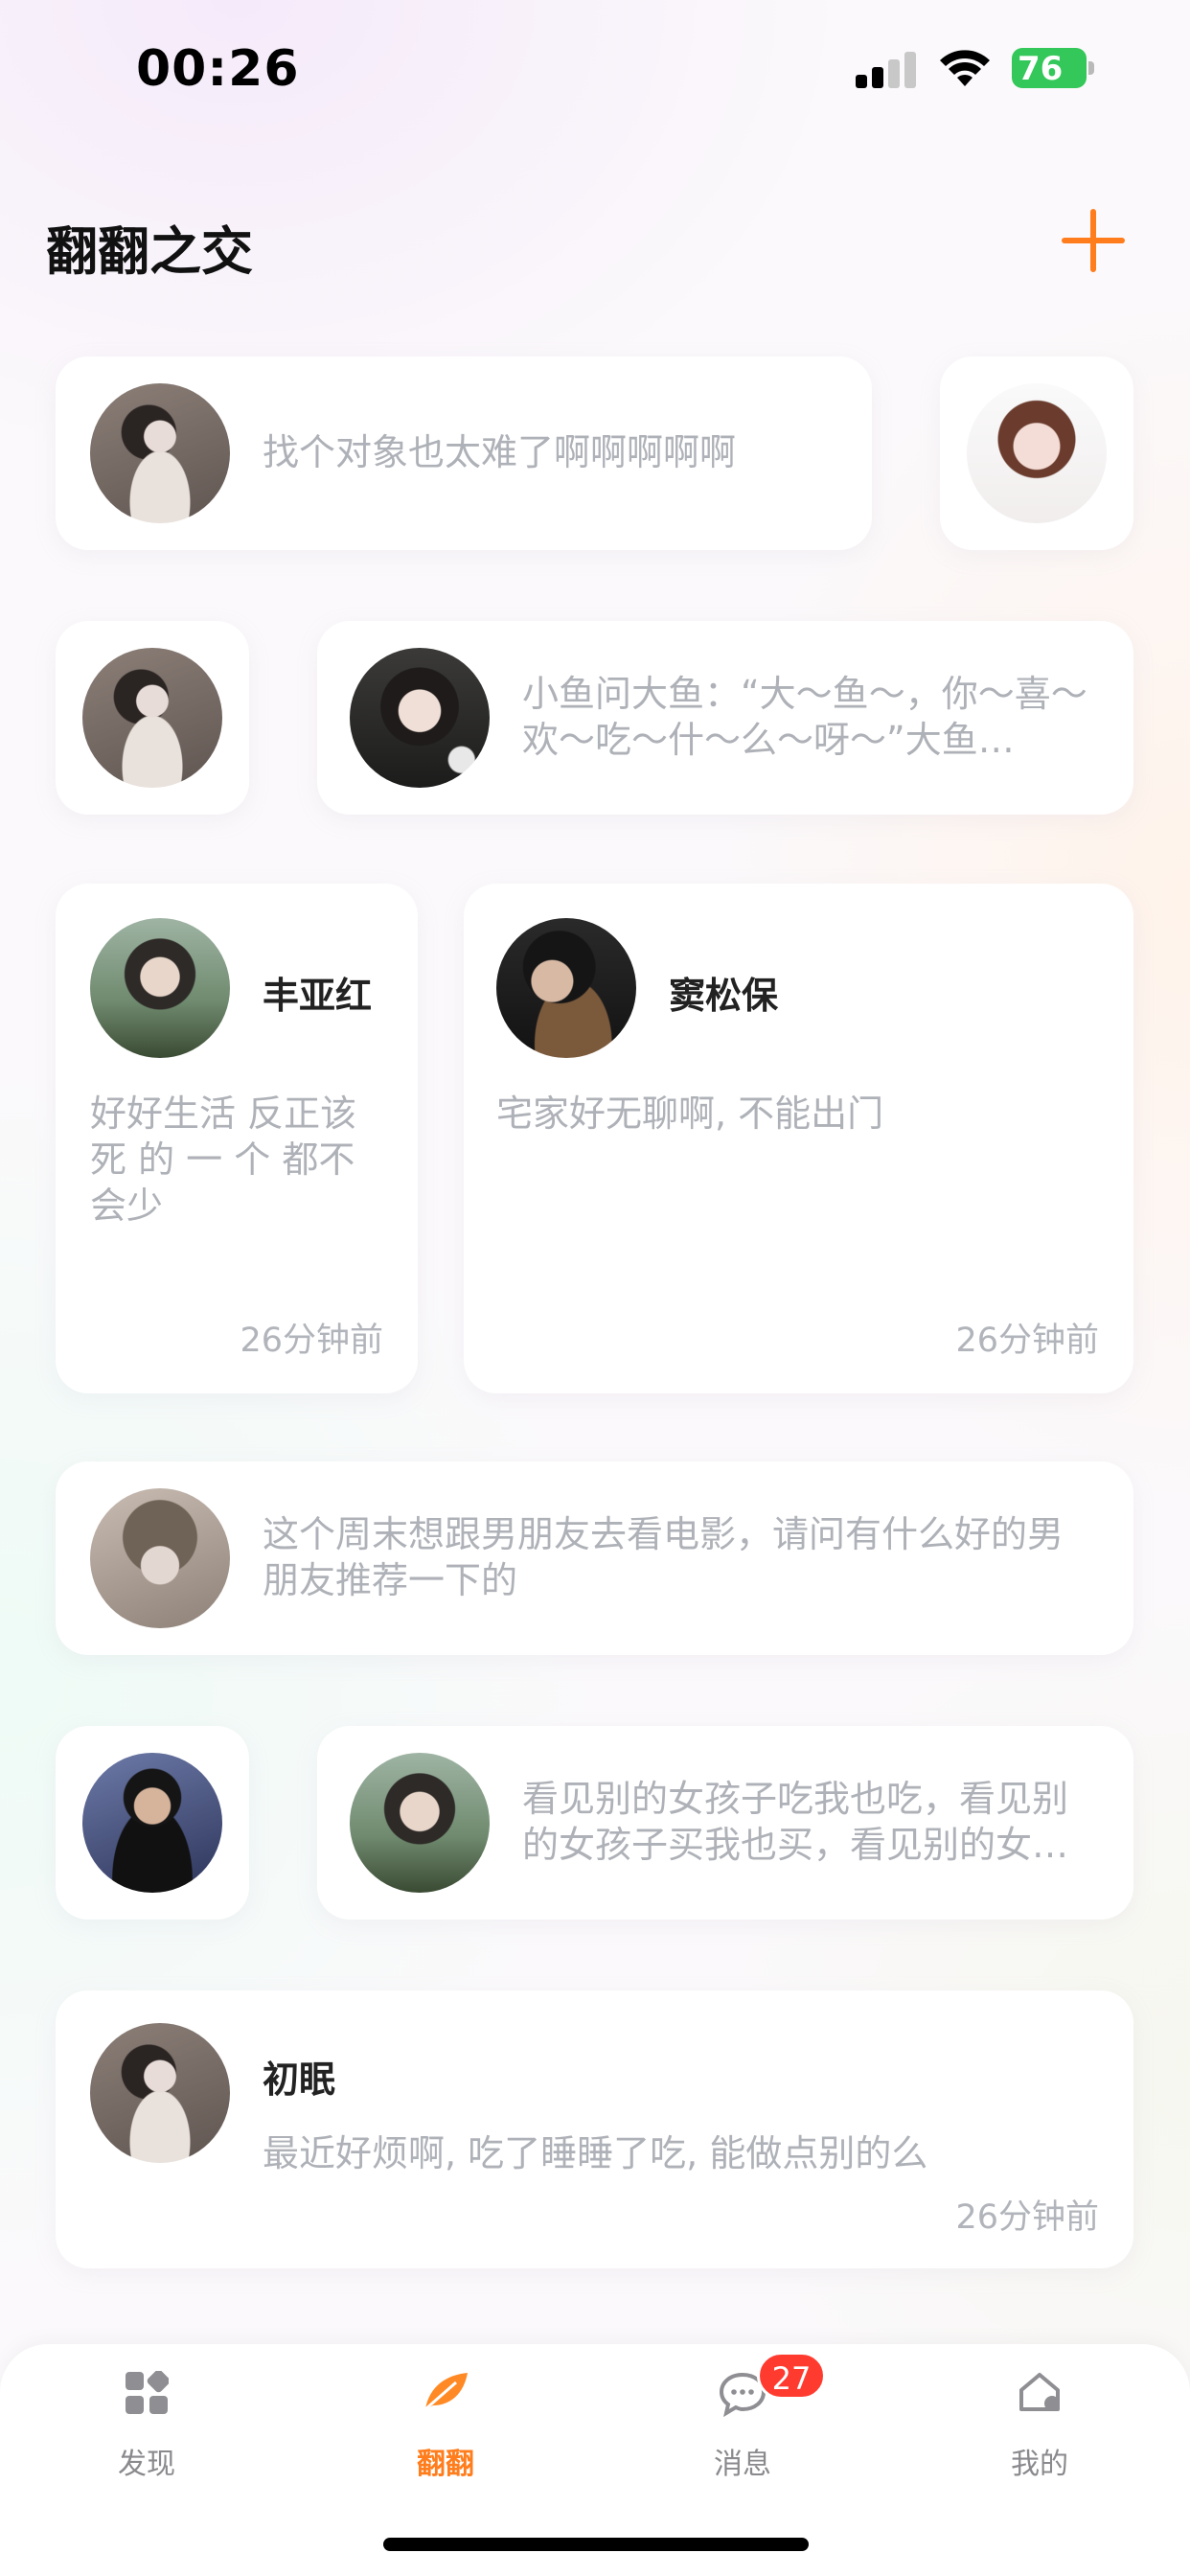 This screenshot has height=2576, width=1190. I want to click on post-text: 这个周末想跟男朋友去看电影，请问有什么好的男朋友推荐一下的, so click(664, 1557).